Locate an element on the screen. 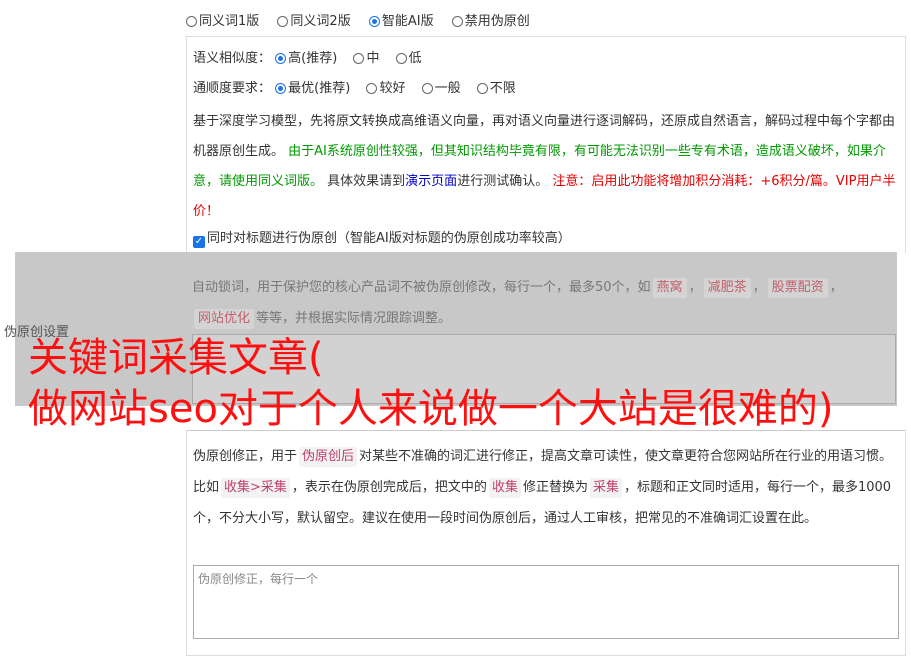  title-checkbox-label: 同时对标题进行伪原创（智能AI版对标题的伪原创成功率较高） is located at coordinates (389, 238).